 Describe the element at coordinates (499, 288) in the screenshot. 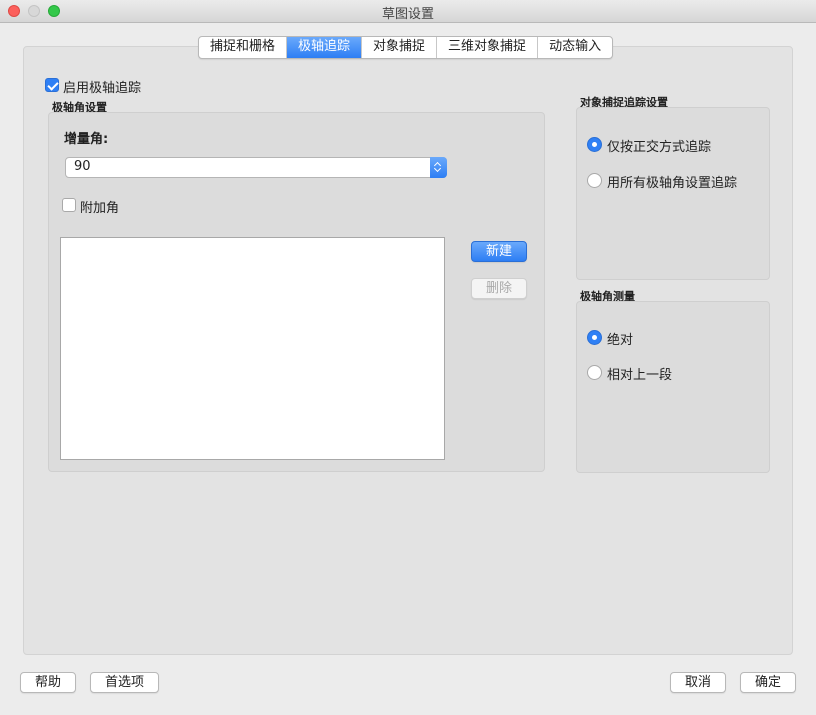

I see `delete-angle-button: 删除` at that location.